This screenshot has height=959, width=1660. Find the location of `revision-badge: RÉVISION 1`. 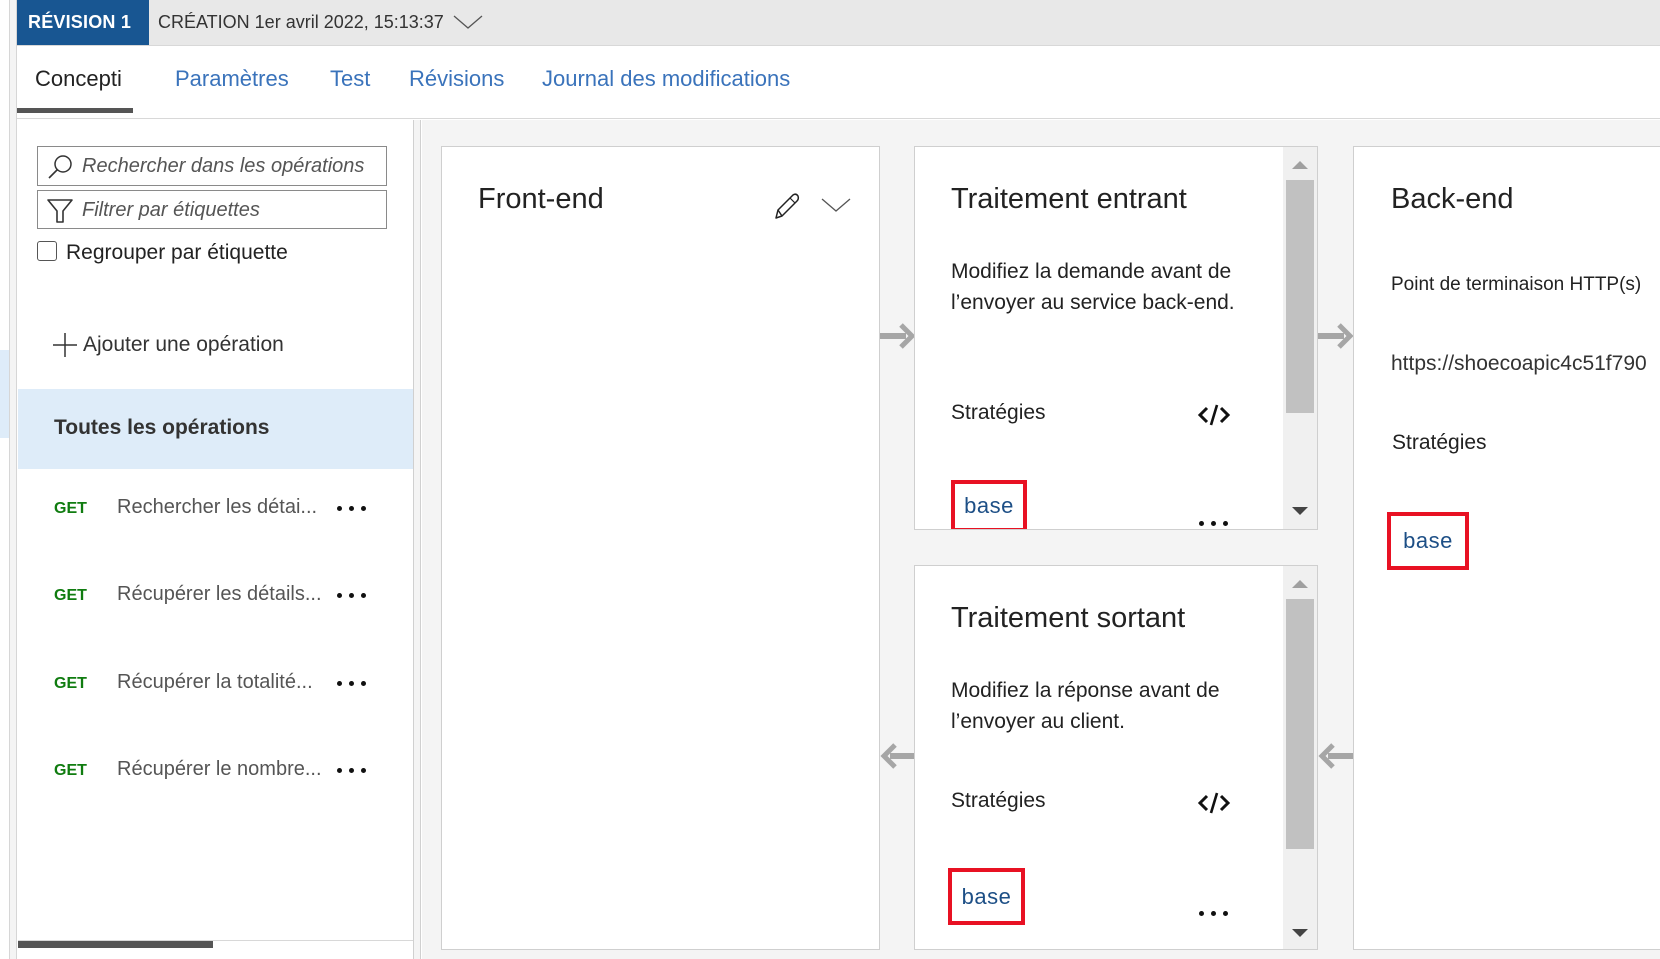

revision-badge: RÉVISION 1 is located at coordinates (83, 22).